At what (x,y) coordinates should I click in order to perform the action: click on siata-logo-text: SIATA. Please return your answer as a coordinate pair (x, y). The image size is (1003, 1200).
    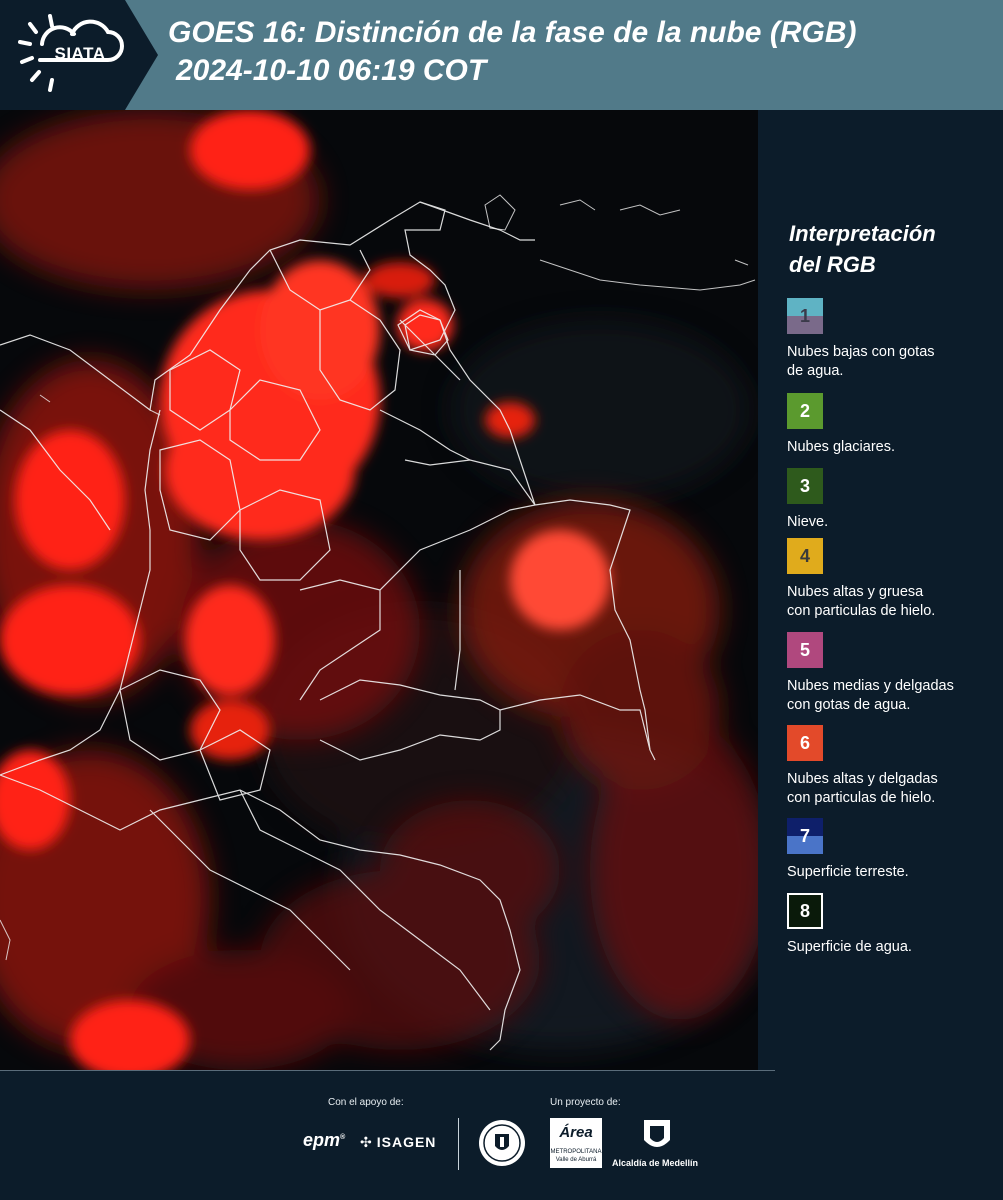
    Looking at the image, I should click on (80, 53).